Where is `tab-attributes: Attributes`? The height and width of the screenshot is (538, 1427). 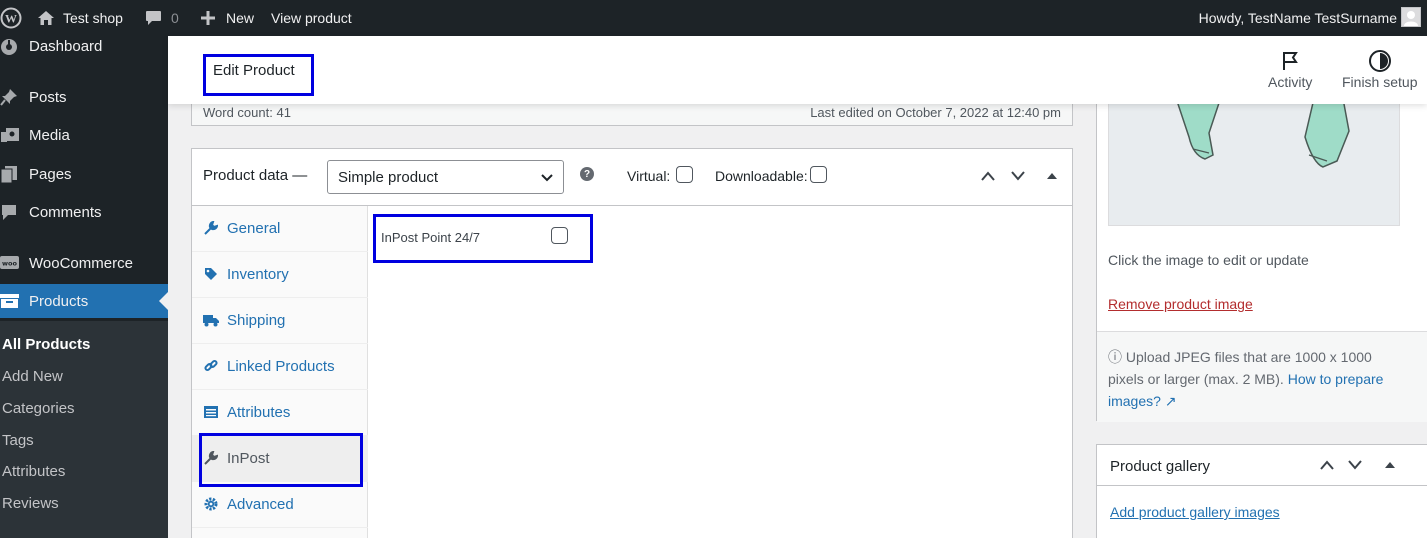 tab-attributes: Attributes is located at coordinates (280, 413).